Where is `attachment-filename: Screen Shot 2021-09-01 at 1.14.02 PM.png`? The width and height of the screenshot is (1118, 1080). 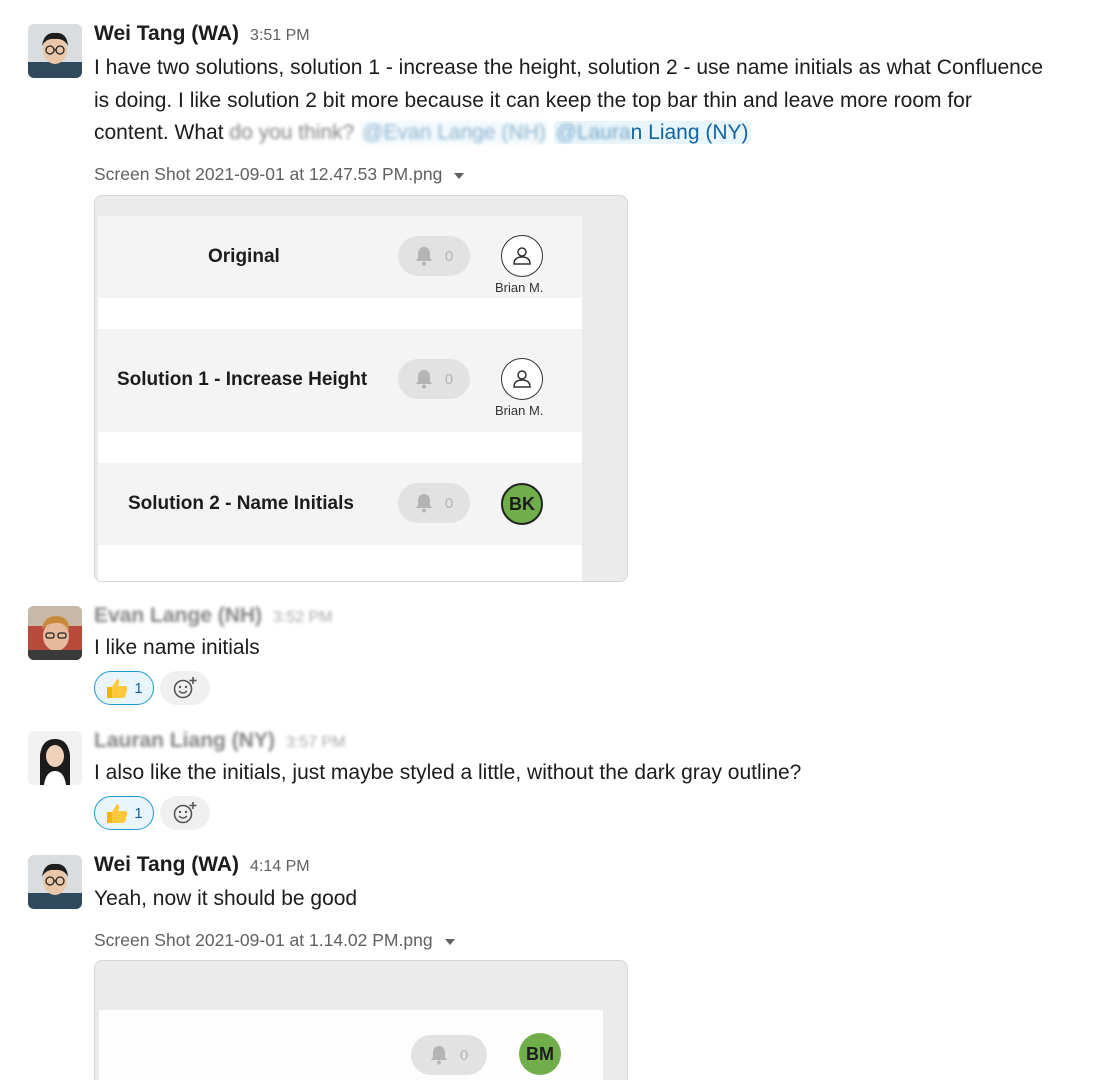 attachment-filename: Screen Shot 2021-09-01 at 1.14.02 PM.png is located at coordinates (596, 941).